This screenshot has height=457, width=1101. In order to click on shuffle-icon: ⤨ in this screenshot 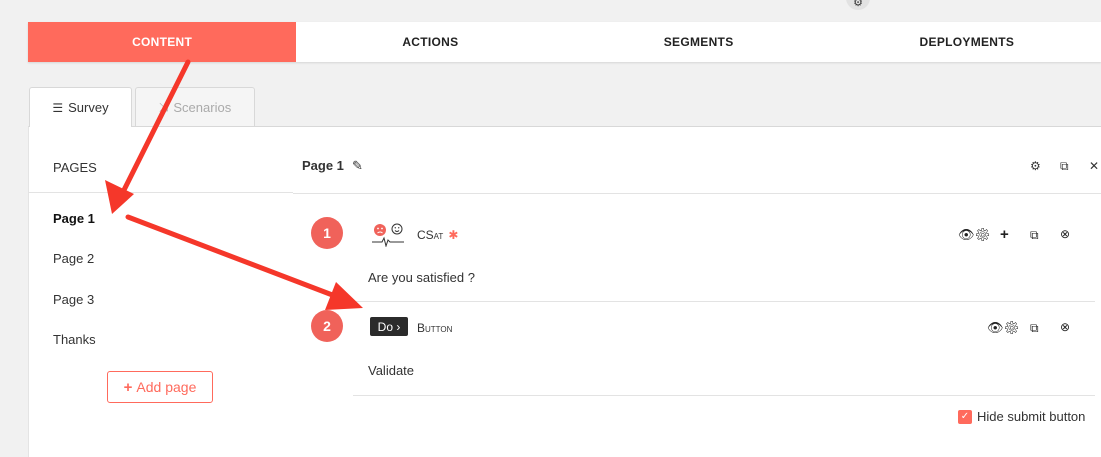, I will do `click(163, 107)`.